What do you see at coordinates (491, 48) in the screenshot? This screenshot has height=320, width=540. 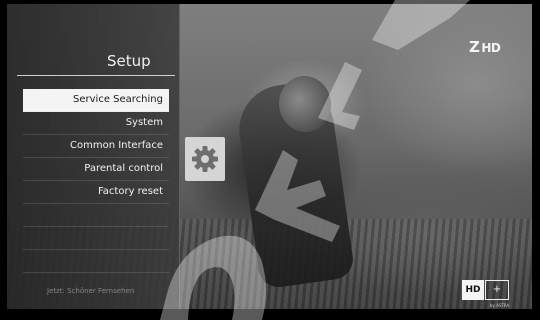 I see `channel-logo-text: HD` at bounding box center [491, 48].